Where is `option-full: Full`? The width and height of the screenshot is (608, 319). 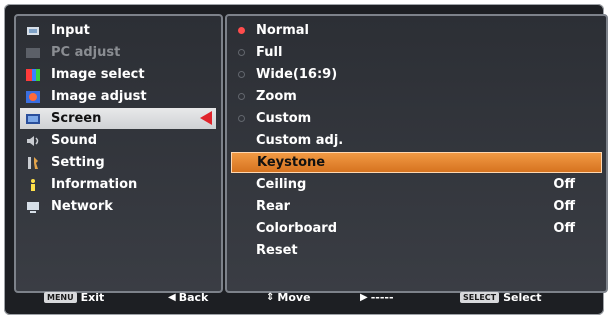 option-full: Full is located at coordinates (416, 52).